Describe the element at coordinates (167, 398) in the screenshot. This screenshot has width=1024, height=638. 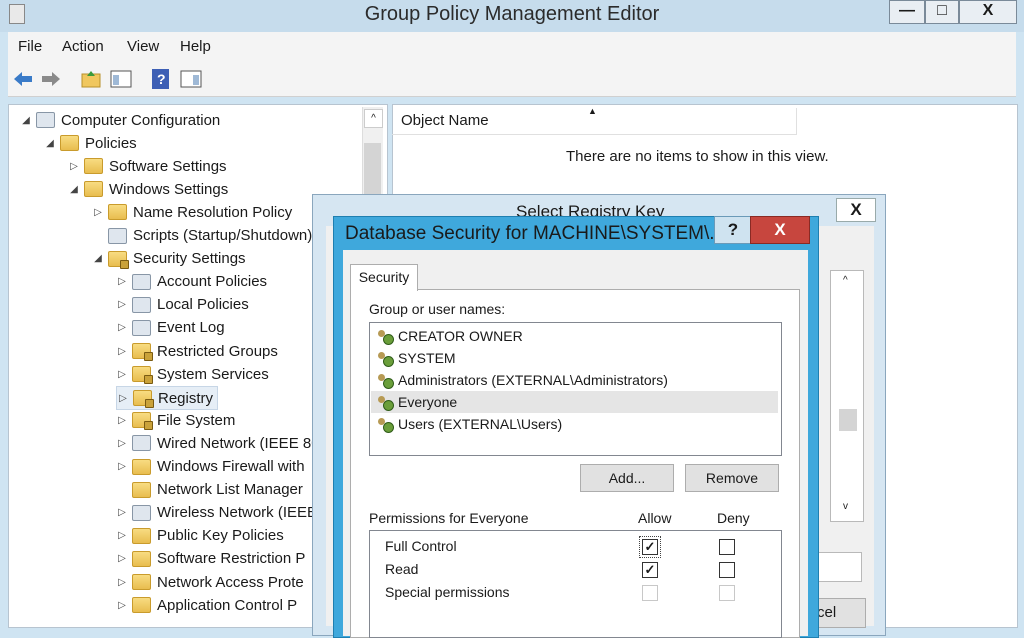
I see `tree-node: ▷ Registry` at that location.